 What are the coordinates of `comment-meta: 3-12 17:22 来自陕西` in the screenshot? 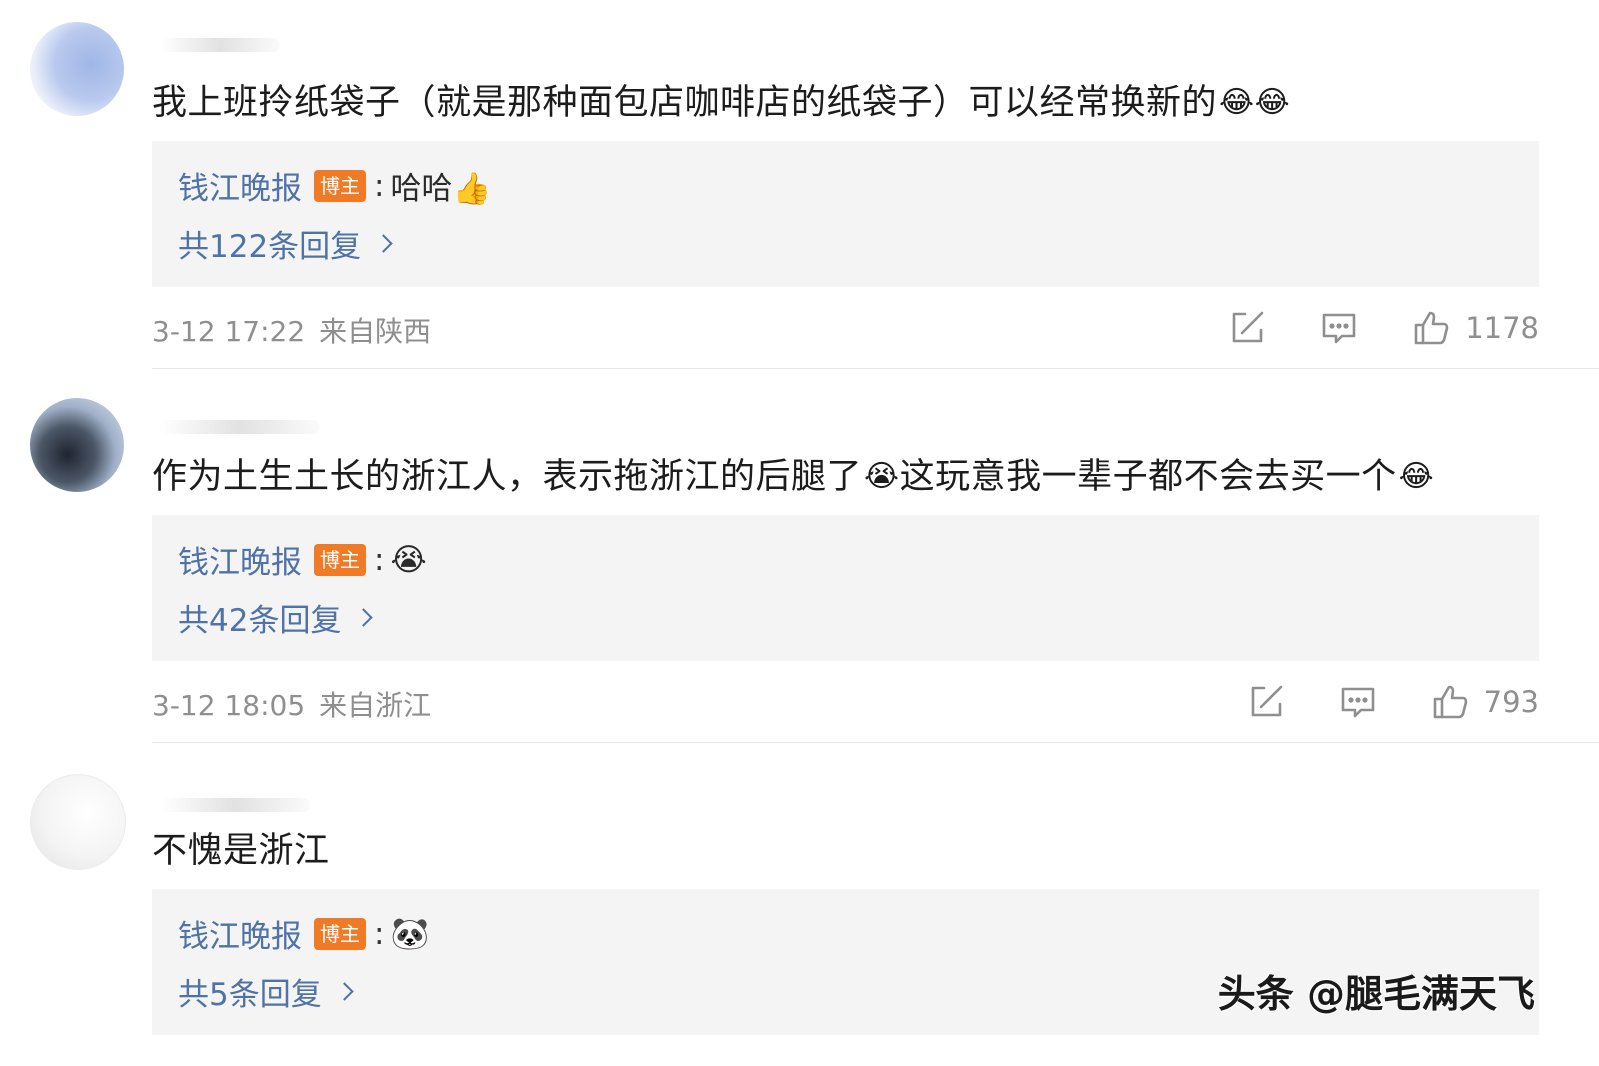 It's located at (291, 330).